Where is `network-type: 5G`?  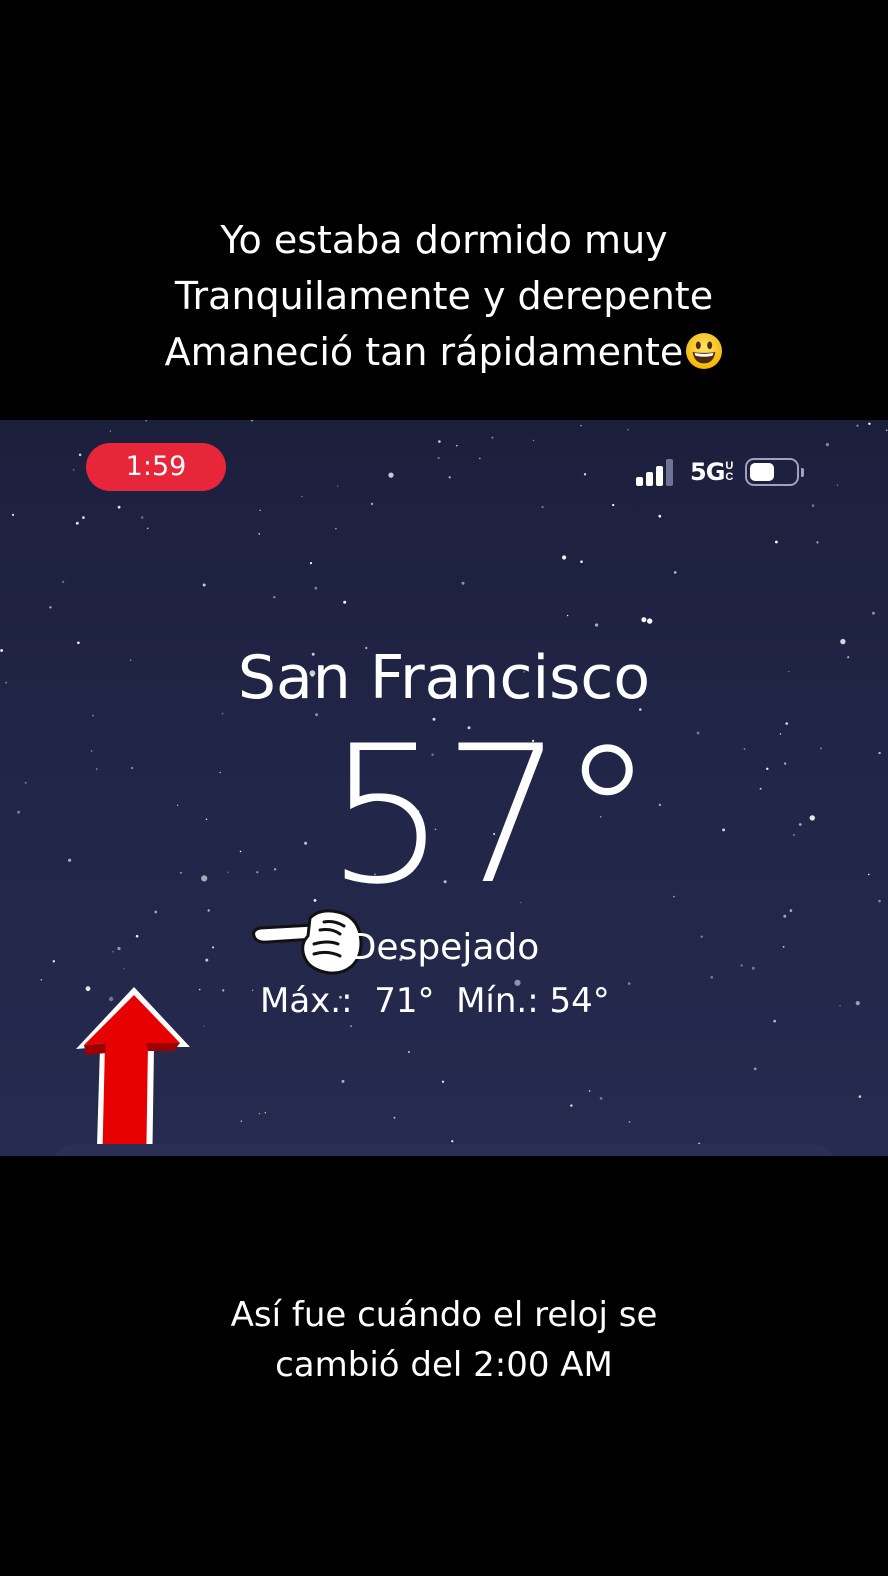 network-type: 5G is located at coordinates (707, 472).